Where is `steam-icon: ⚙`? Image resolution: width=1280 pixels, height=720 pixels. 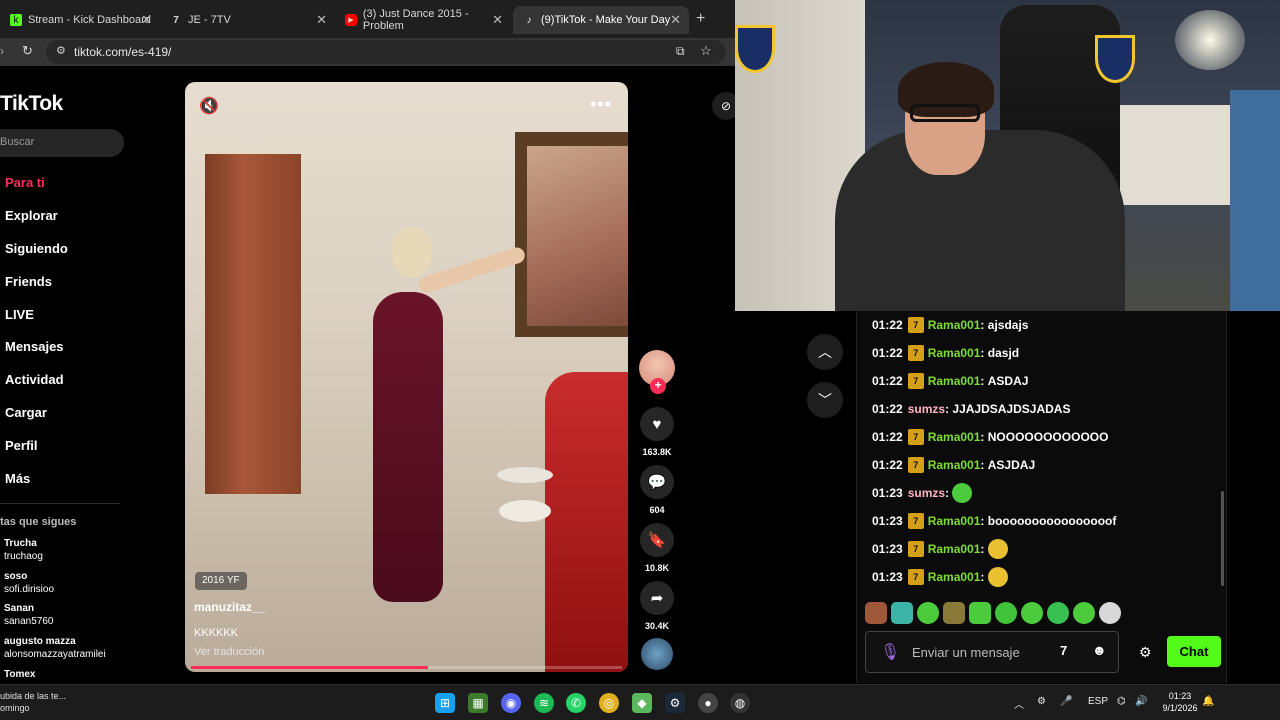
steam-icon: ⚙ is located at coordinates (675, 703).